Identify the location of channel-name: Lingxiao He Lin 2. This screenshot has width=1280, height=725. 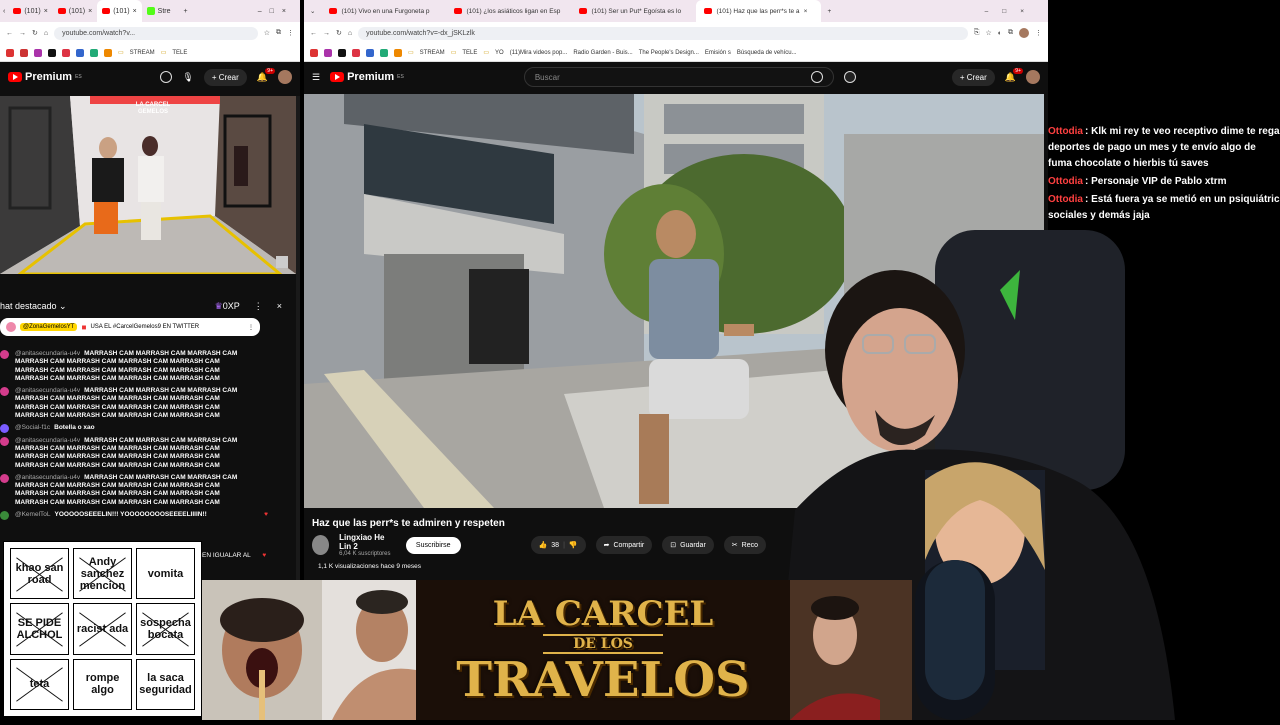
(367, 542).